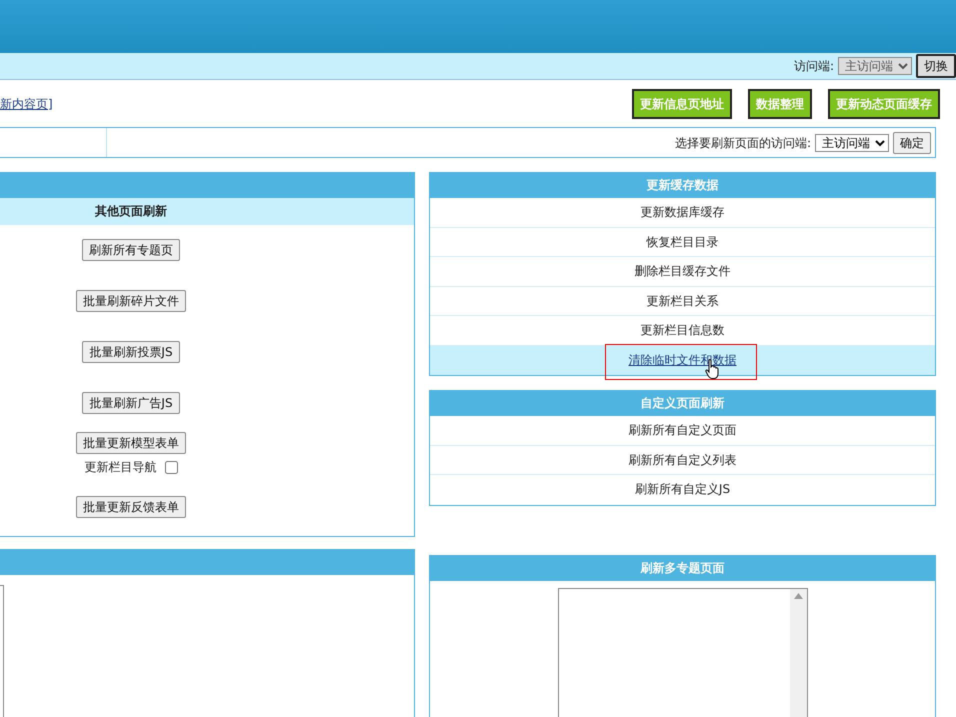  What do you see at coordinates (120, 467) in the screenshot?
I see `checkbox-label: 更新栏目导航` at bounding box center [120, 467].